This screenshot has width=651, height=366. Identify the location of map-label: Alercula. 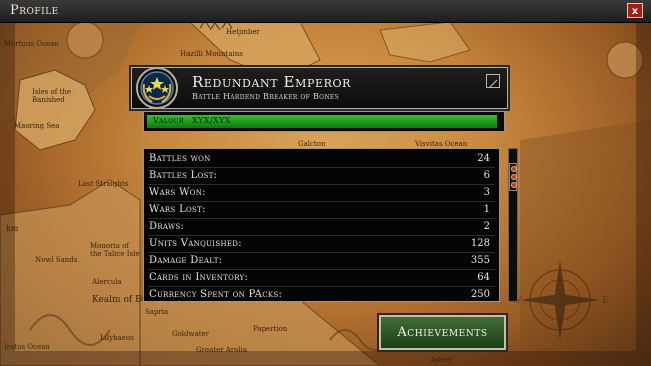
(107, 282).